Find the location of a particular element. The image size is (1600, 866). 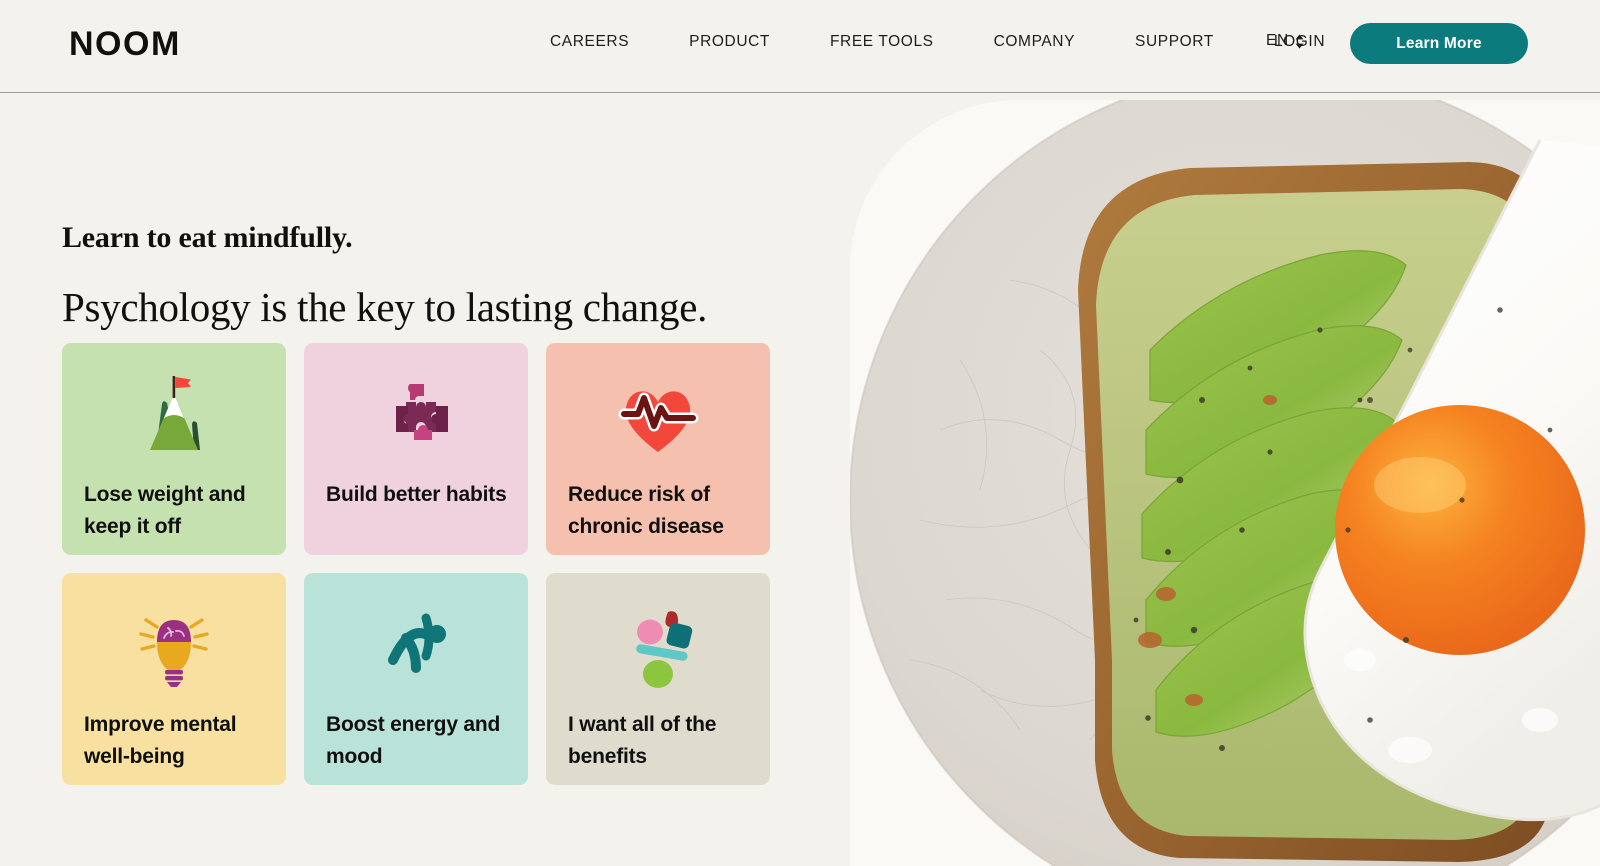

nav-item-company: COMPANY is located at coordinates (1034, 42).